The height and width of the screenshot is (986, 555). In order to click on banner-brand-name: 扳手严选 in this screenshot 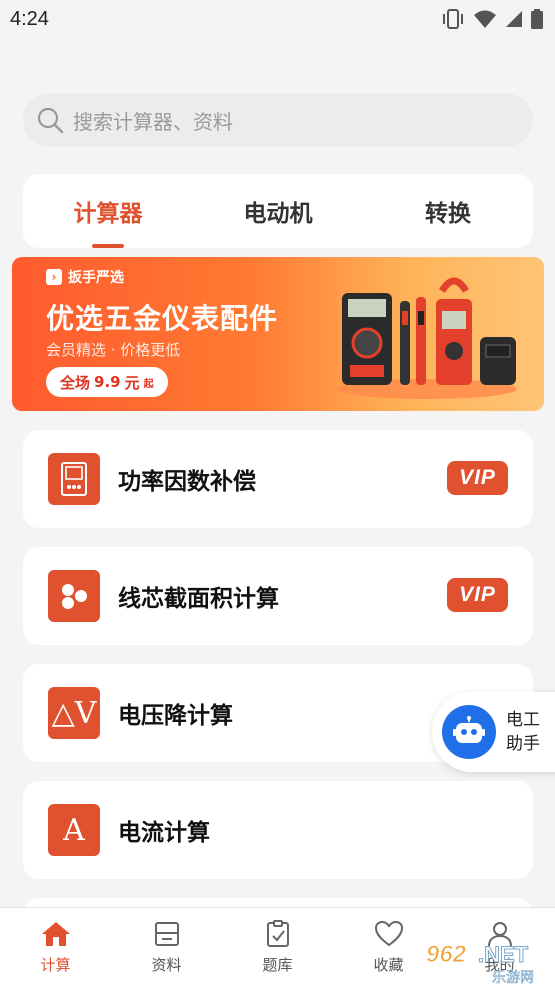, I will do `click(96, 278)`.